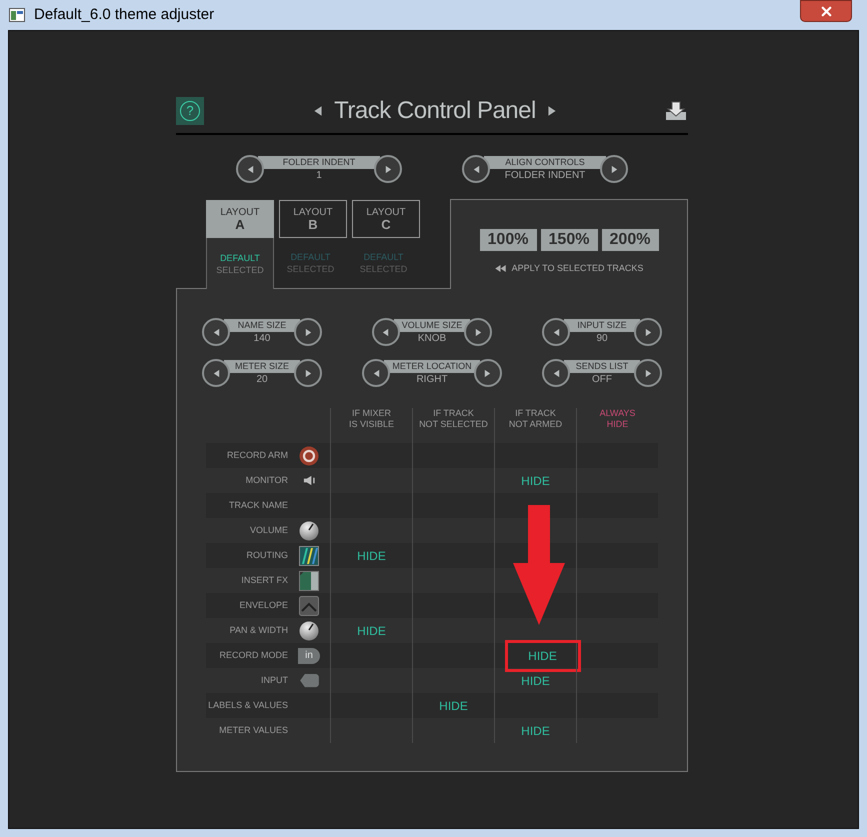 Image resolution: width=867 pixels, height=837 pixels. I want to click on input-icon, so click(309, 680).